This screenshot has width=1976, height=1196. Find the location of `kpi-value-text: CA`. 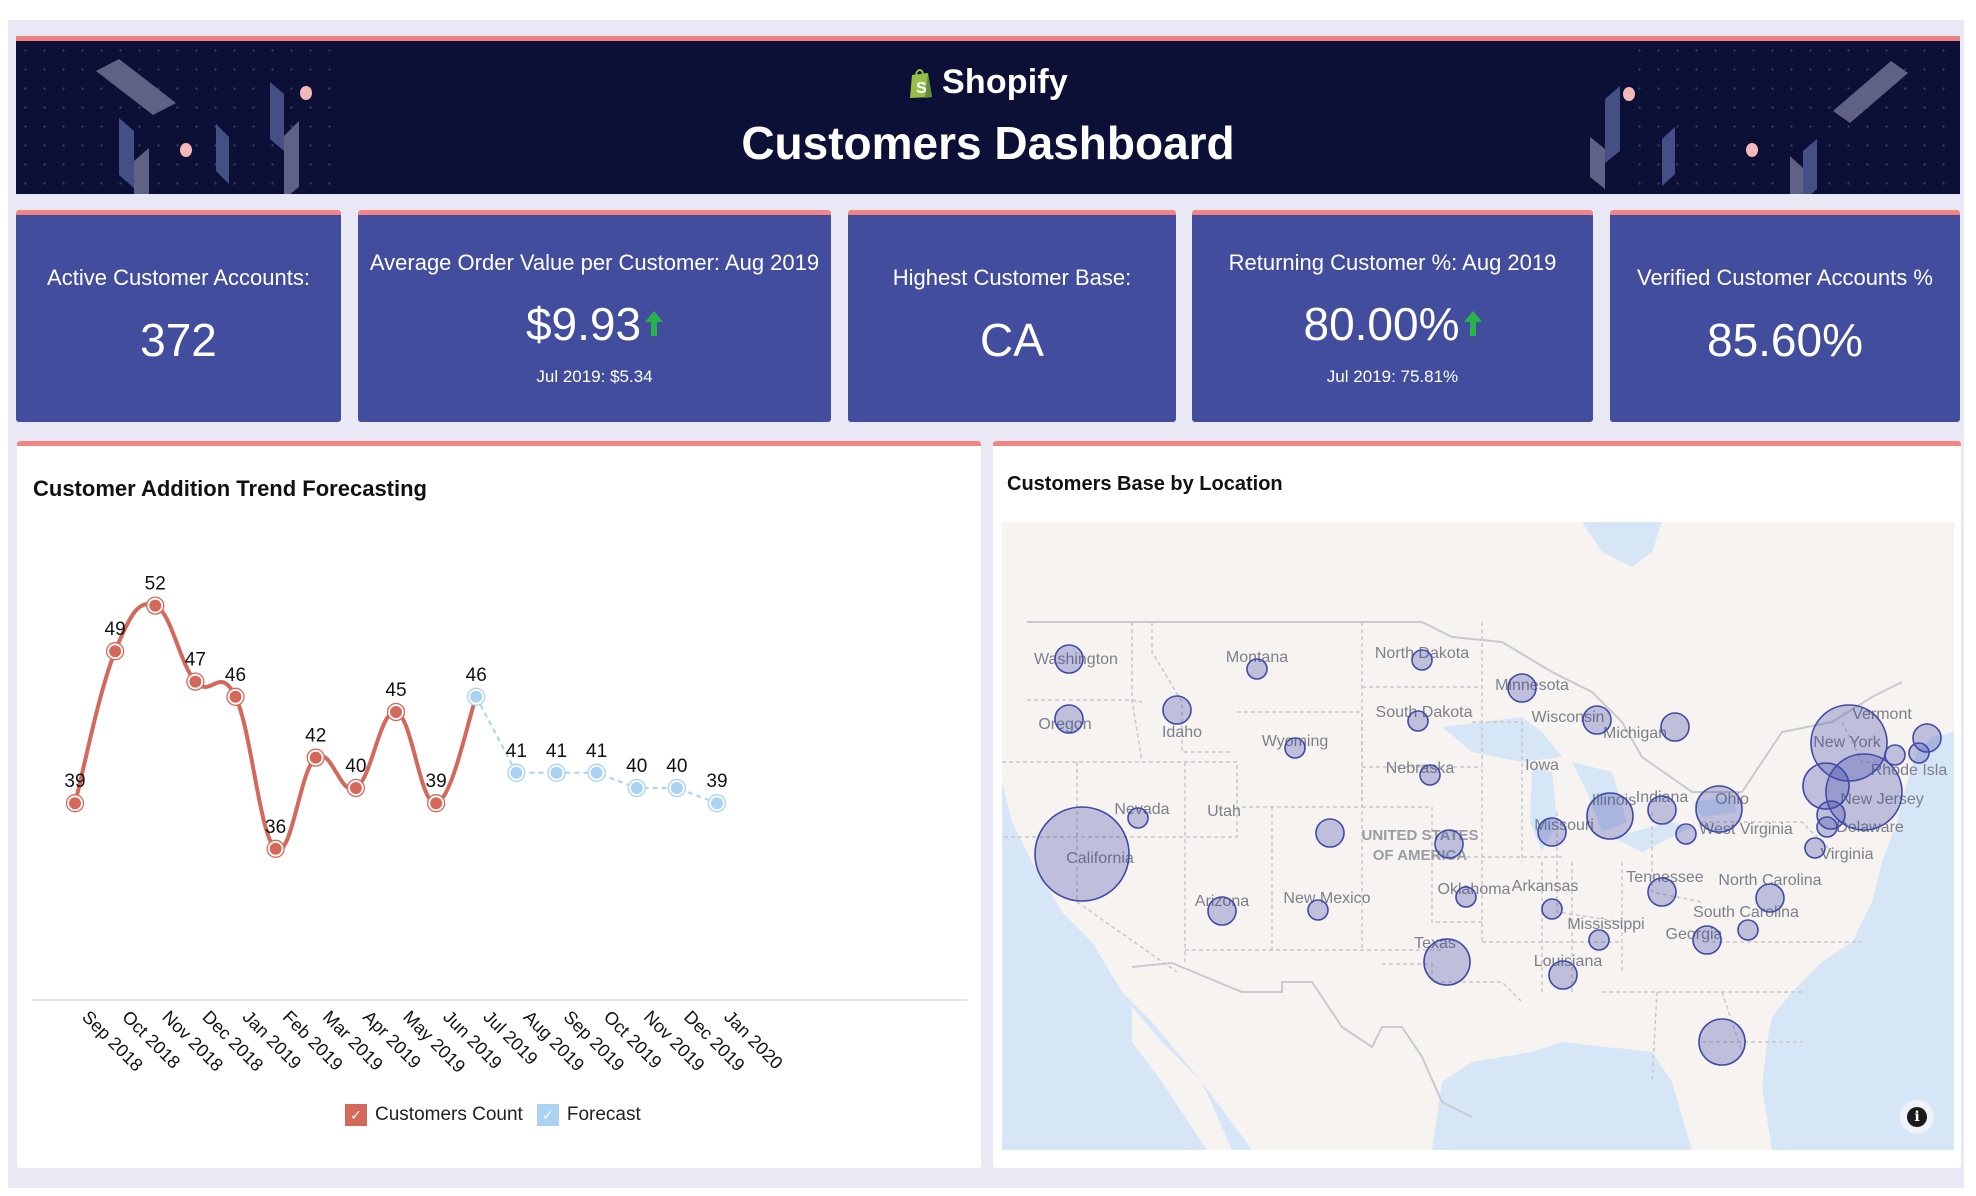

kpi-value-text: CA is located at coordinates (1012, 340).